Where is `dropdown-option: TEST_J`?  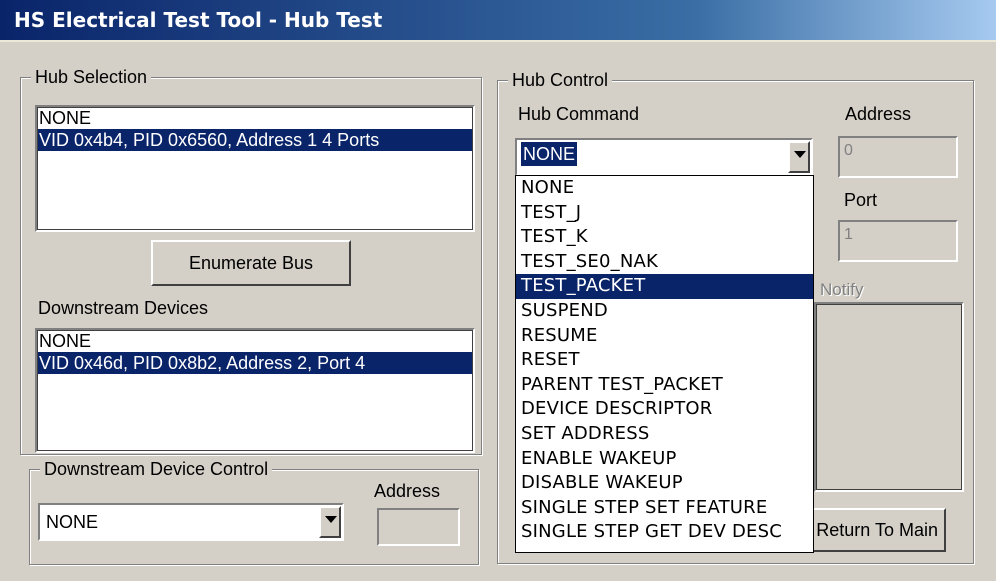
dropdown-option: TEST_J is located at coordinates (664, 213).